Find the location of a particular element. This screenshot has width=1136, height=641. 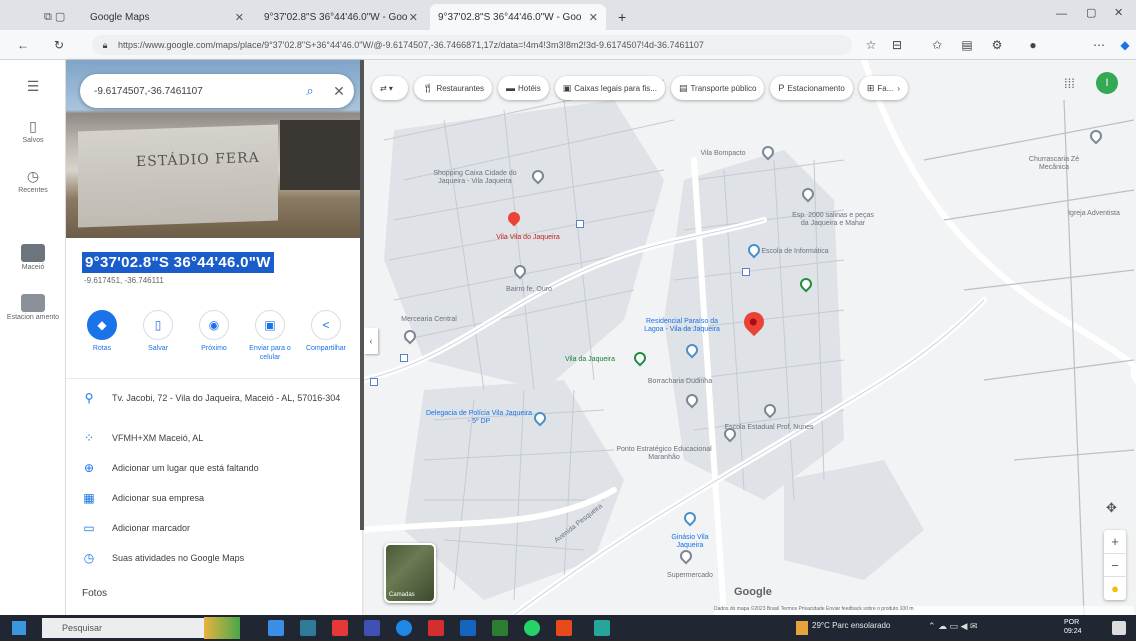

new-tab-button: + is located at coordinates (622, 17).